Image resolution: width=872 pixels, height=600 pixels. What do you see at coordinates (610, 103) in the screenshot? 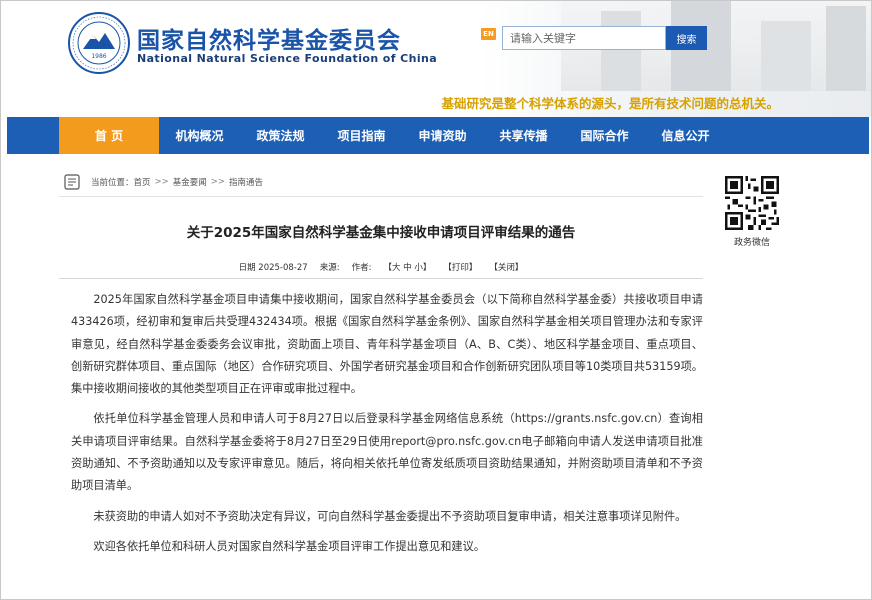
I see `site-slogan: 基础研究是整个科学体系的源头，是所有技术问题的总机关。` at bounding box center [610, 103].